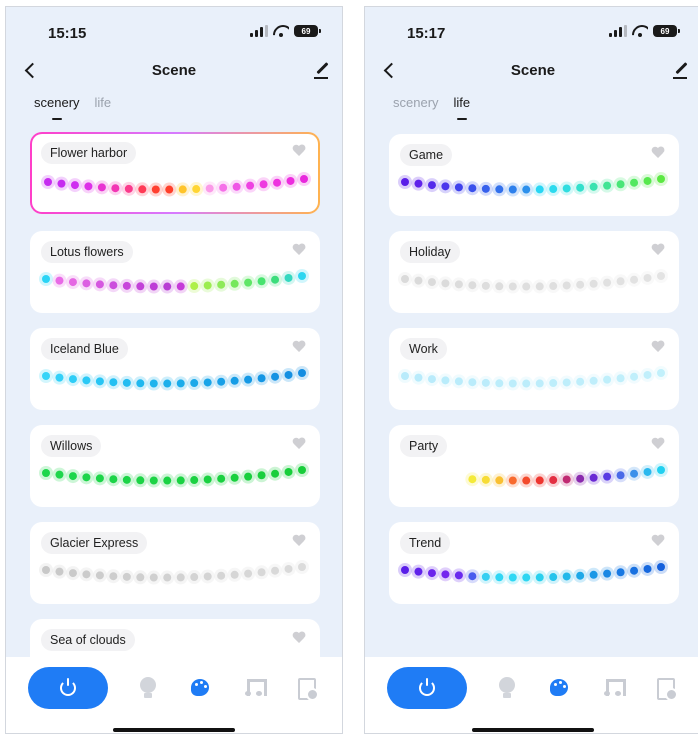  What do you see at coordinates (175, 563) in the screenshot?
I see `scene-card-glacier-express: Glacier Express` at bounding box center [175, 563].